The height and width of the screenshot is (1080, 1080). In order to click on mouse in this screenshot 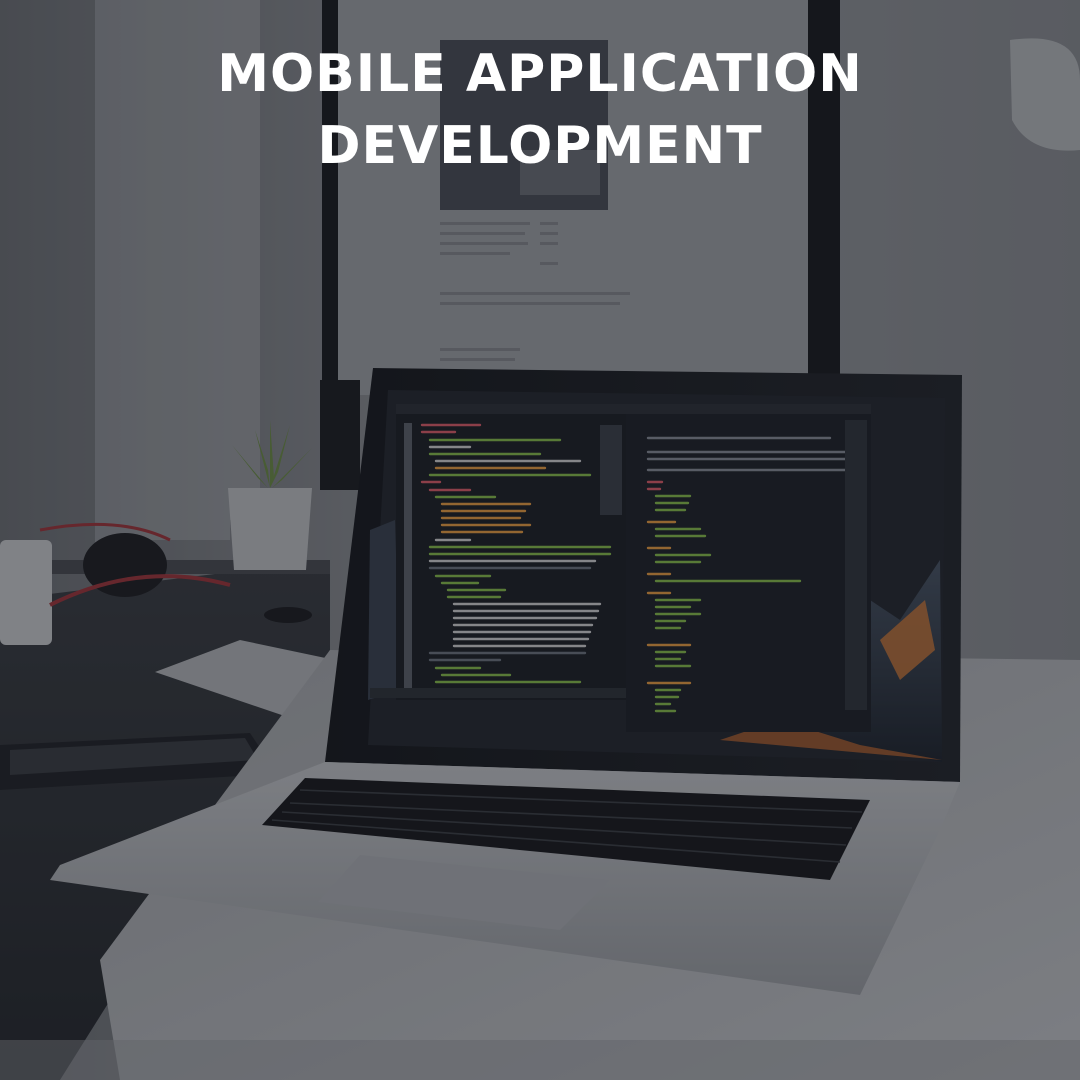, I will do `click(288, 615)`.